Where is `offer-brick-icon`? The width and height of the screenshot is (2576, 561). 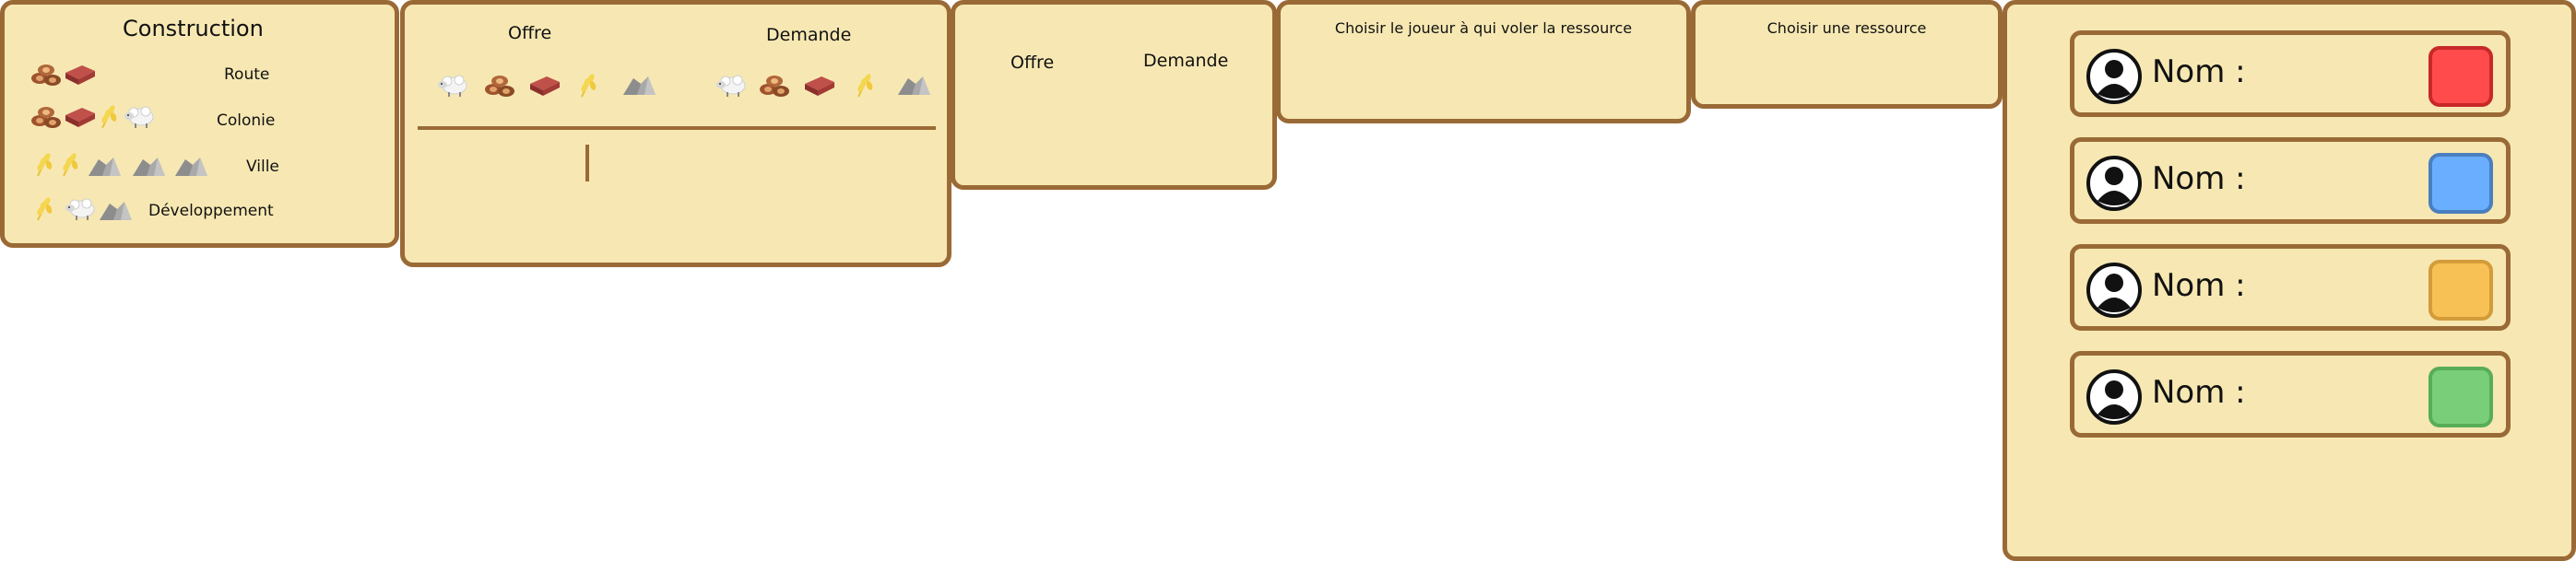 offer-brick-icon is located at coordinates (544, 85).